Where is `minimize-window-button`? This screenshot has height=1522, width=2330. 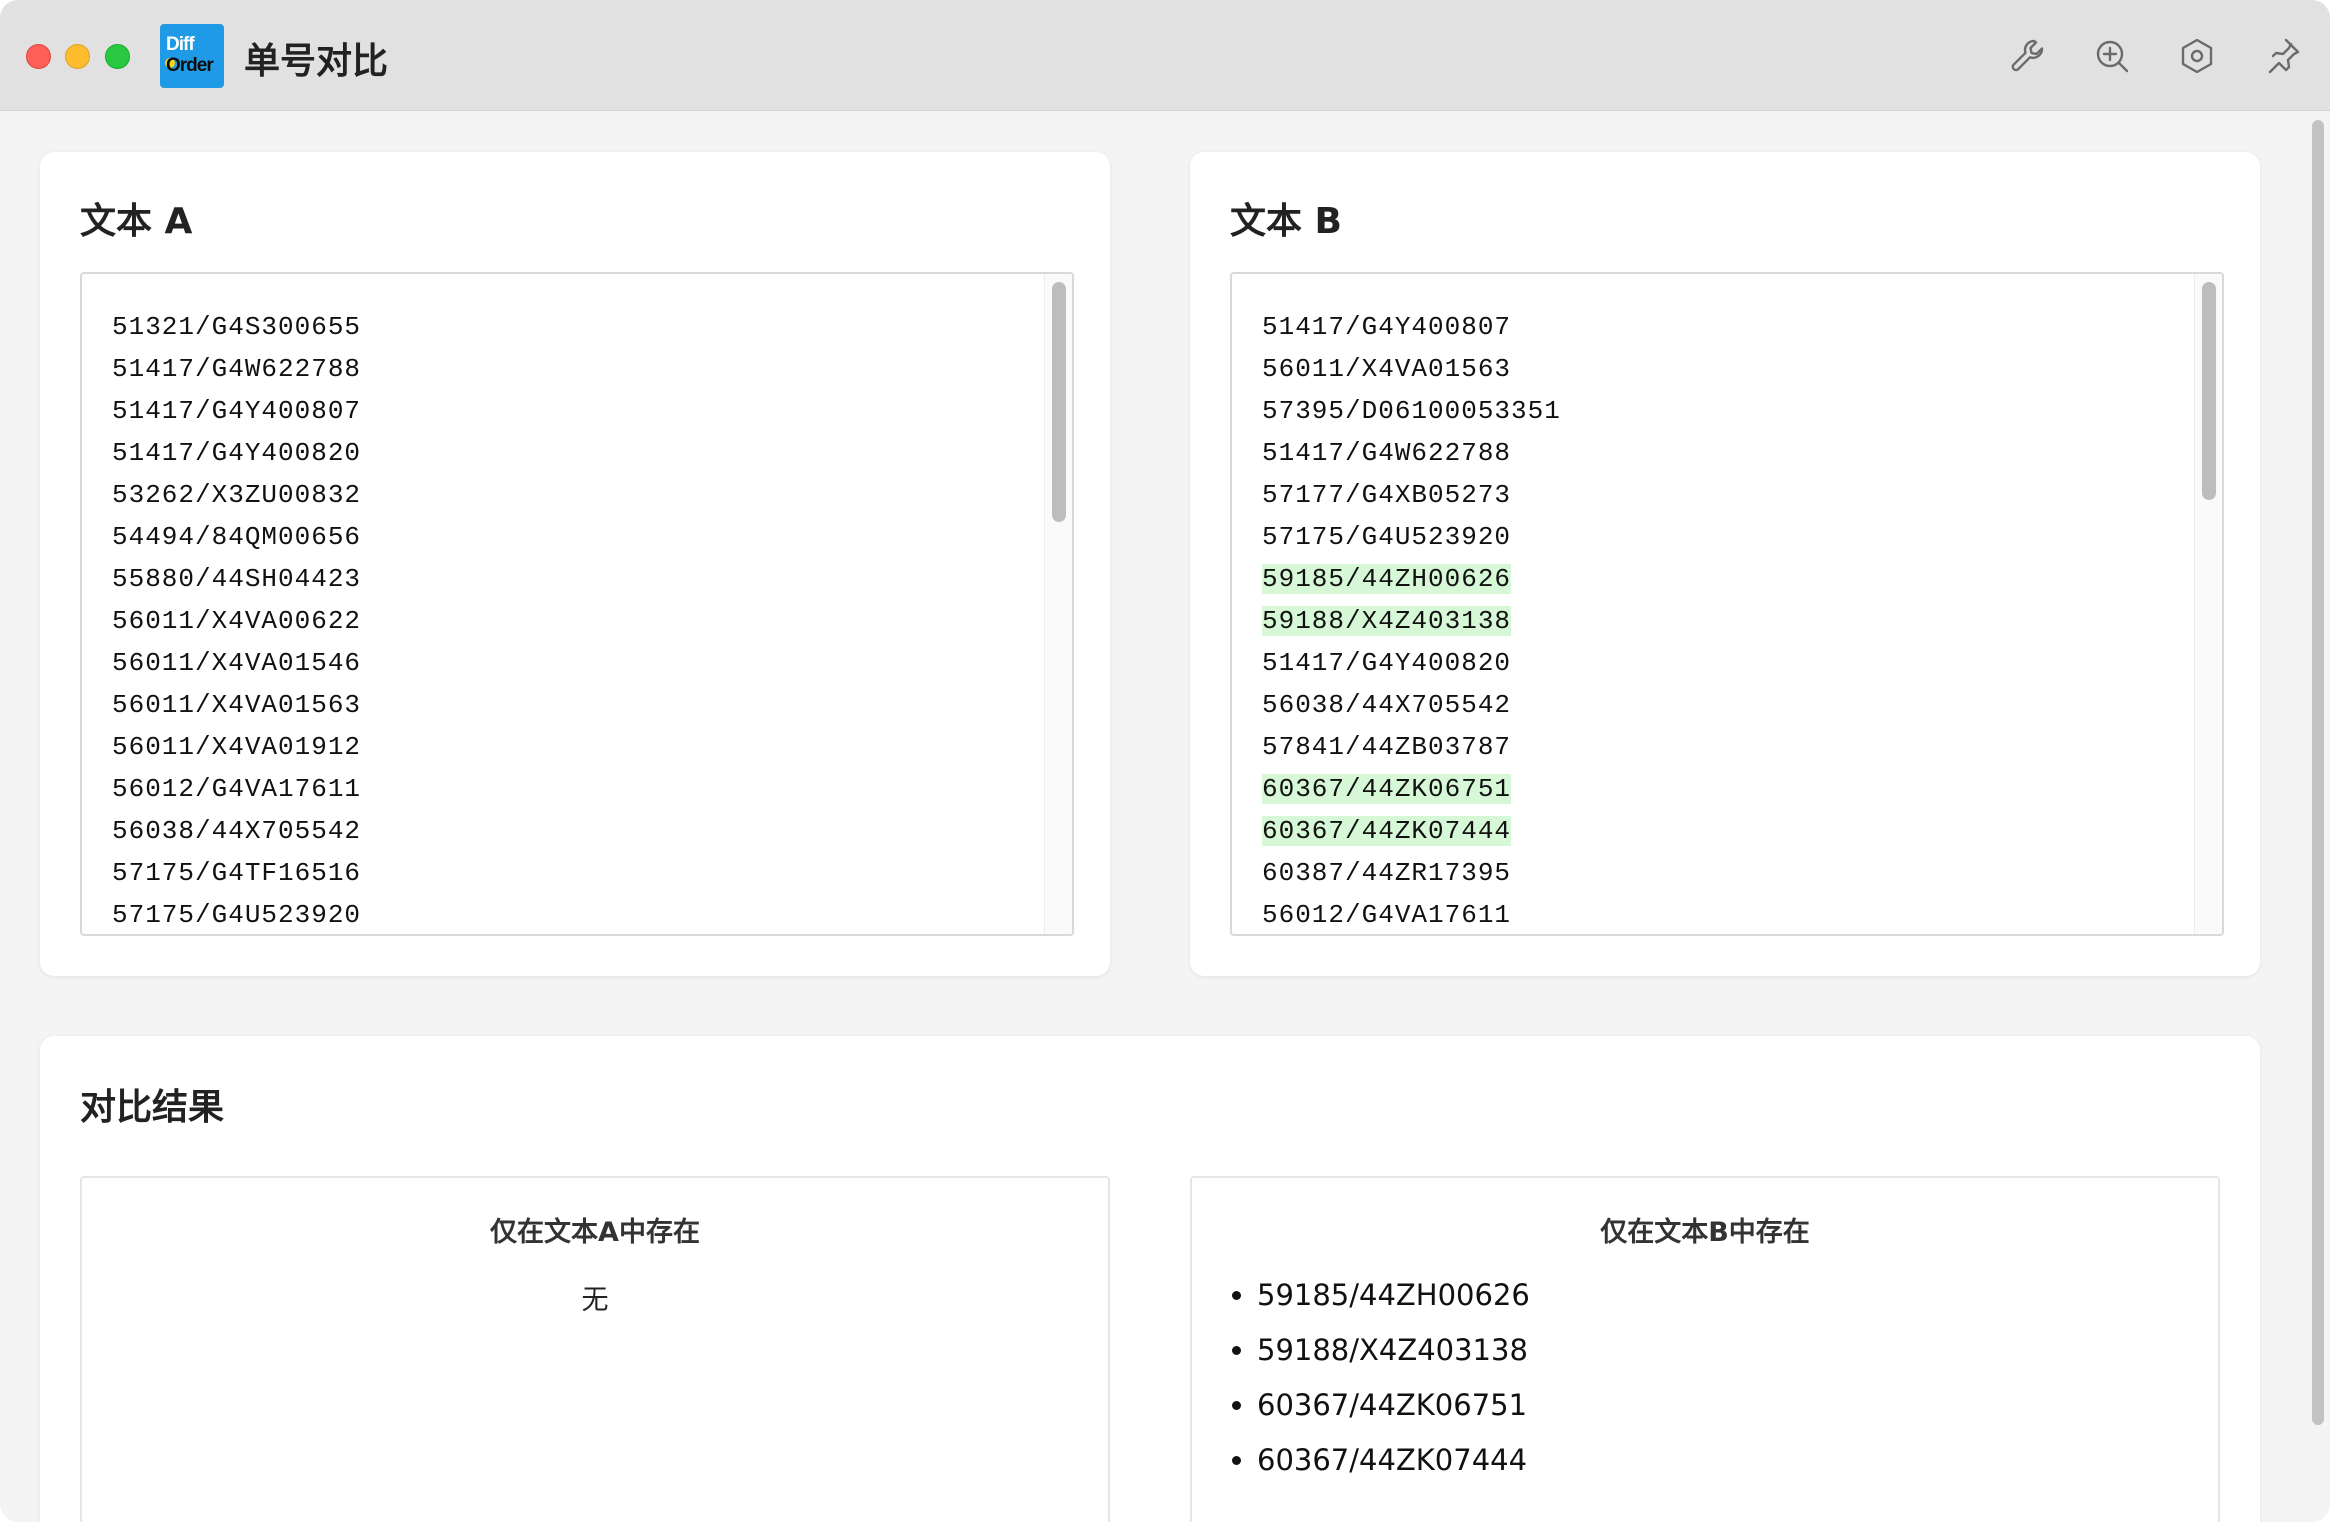
minimize-window-button is located at coordinates (77, 56).